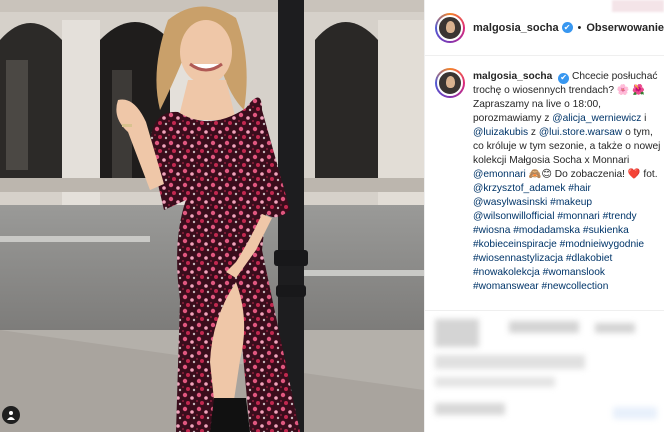 This screenshot has width=664, height=432. I want to click on caption-link: @alicja_werniewicz, so click(596, 118).